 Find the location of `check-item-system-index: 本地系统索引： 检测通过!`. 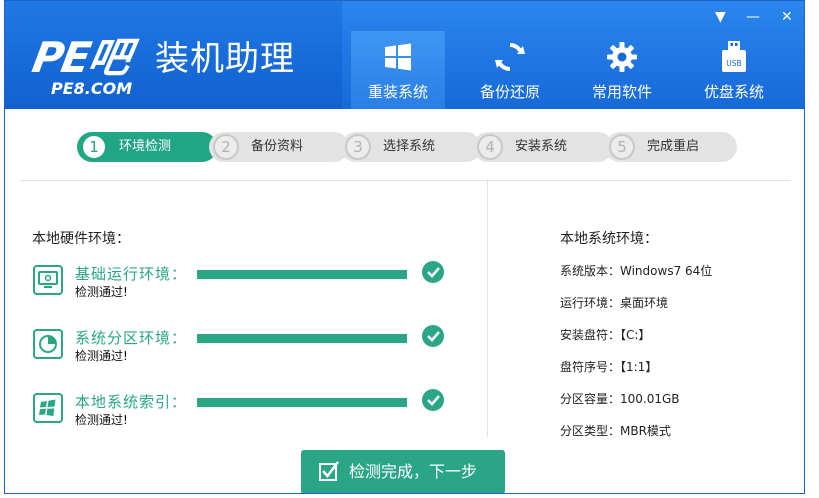

check-item-system-index: 本地系统索引： 检测通过! is located at coordinates (253, 413).